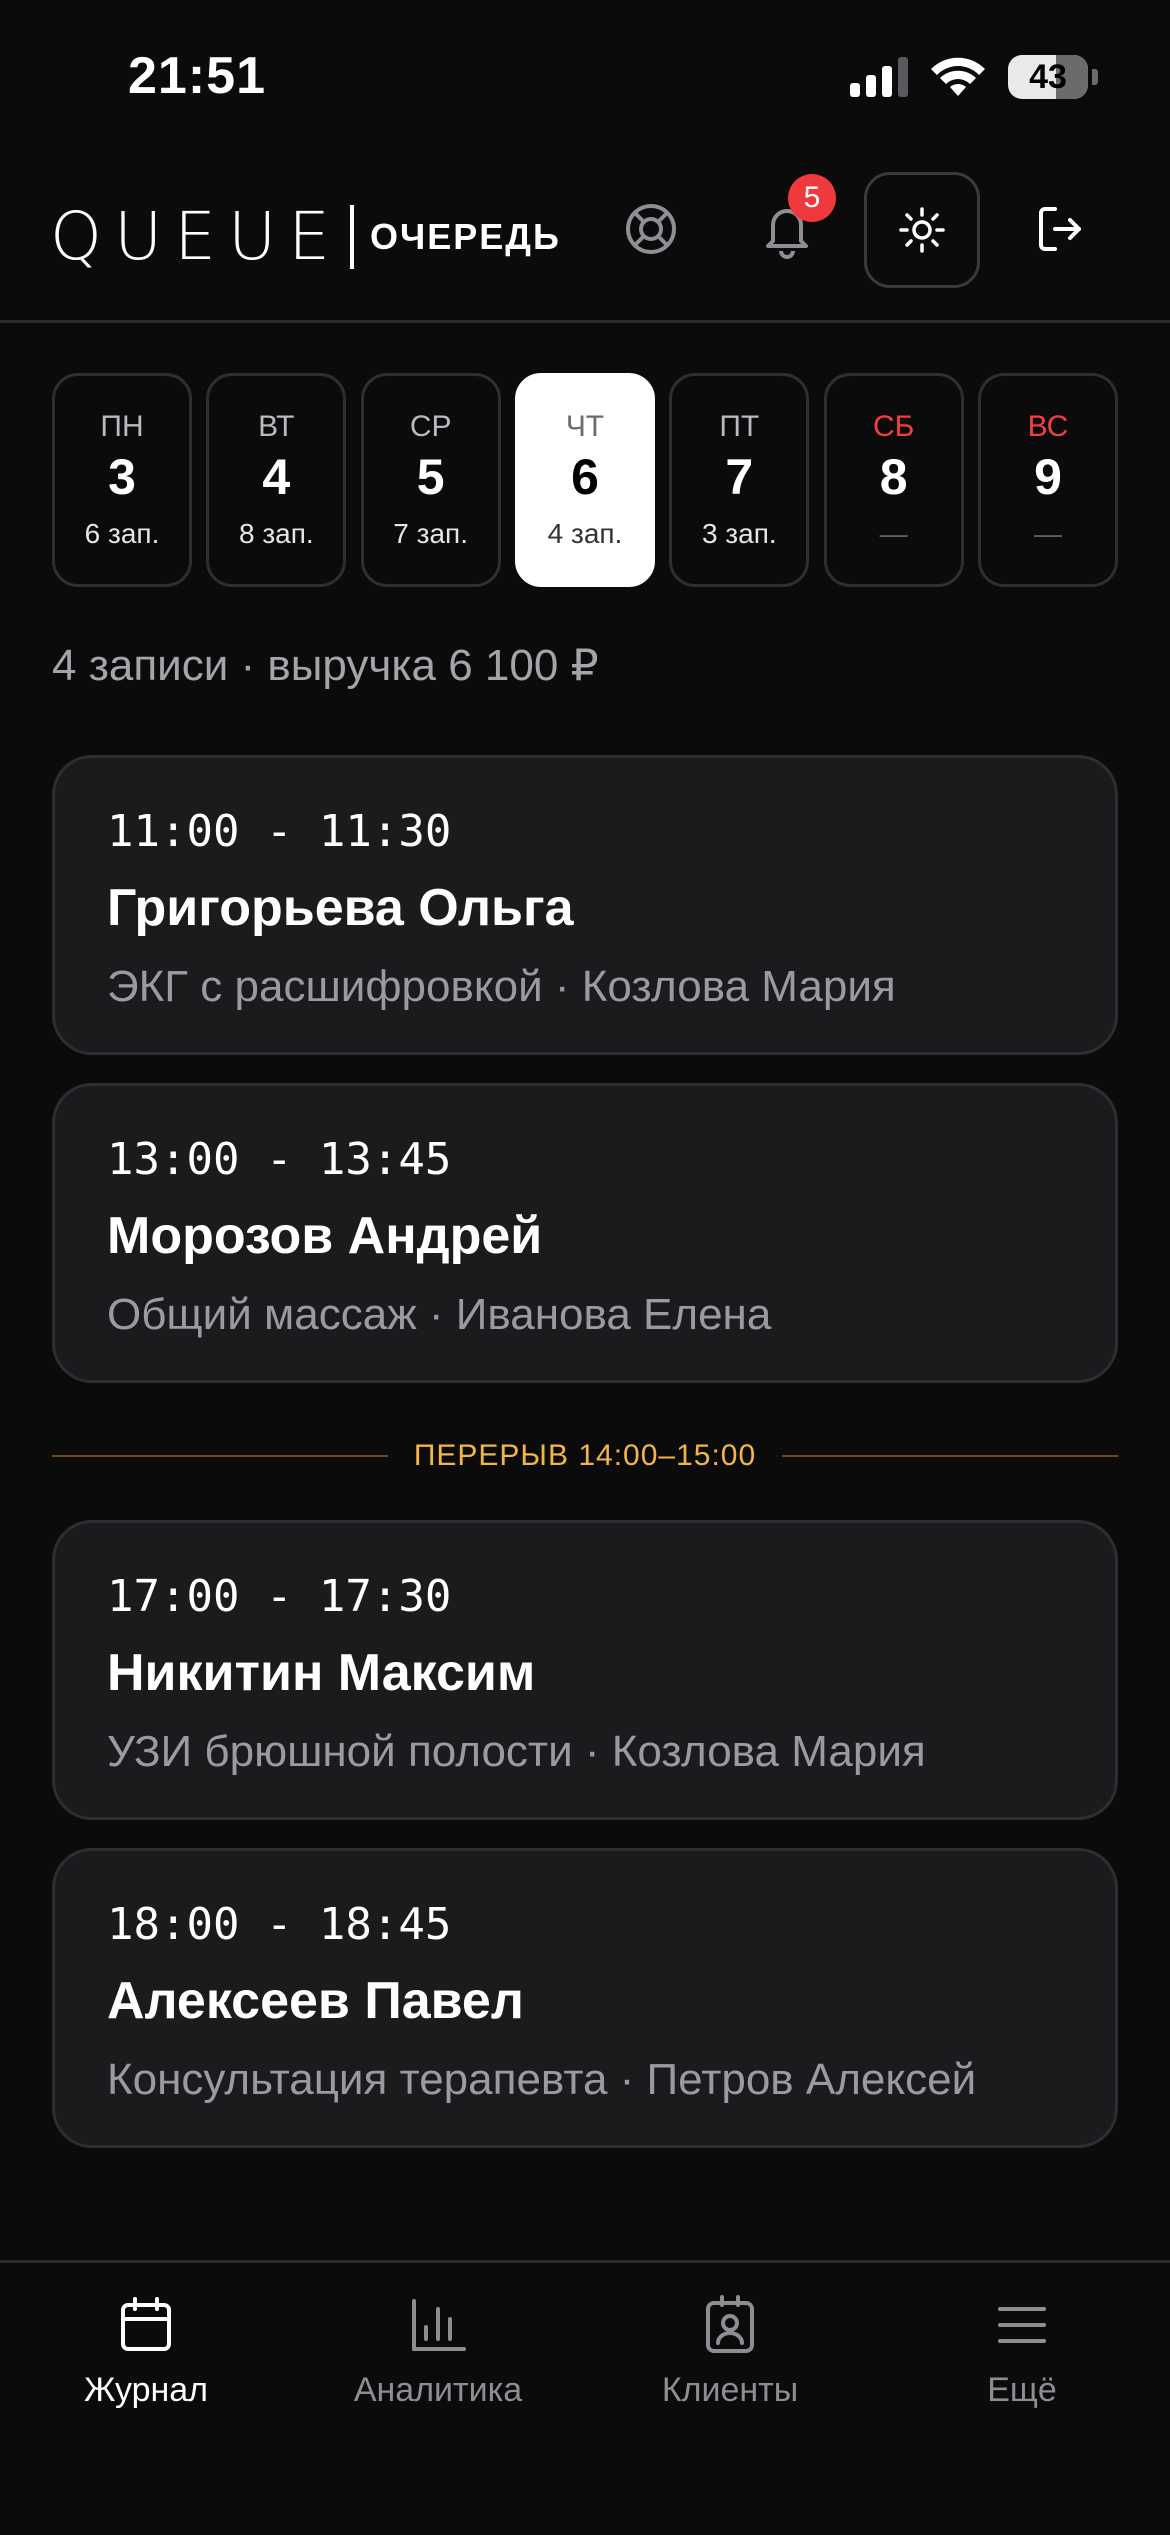 Image resolution: width=1170 pixels, height=2535 pixels. What do you see at coordinates (739, 477) in the screenshot?
I see `day-number: 7` at bounding box center [739, 477].